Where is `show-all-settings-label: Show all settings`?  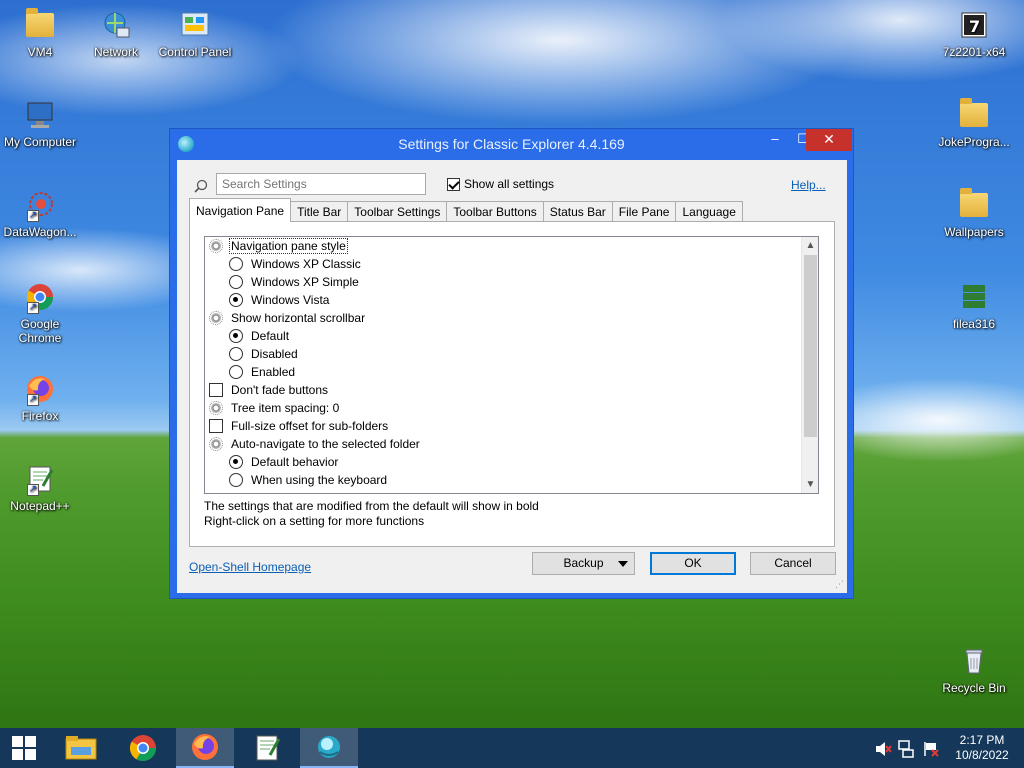 show-all-settings-label: Show all settings is located at coordinates (509, 184).